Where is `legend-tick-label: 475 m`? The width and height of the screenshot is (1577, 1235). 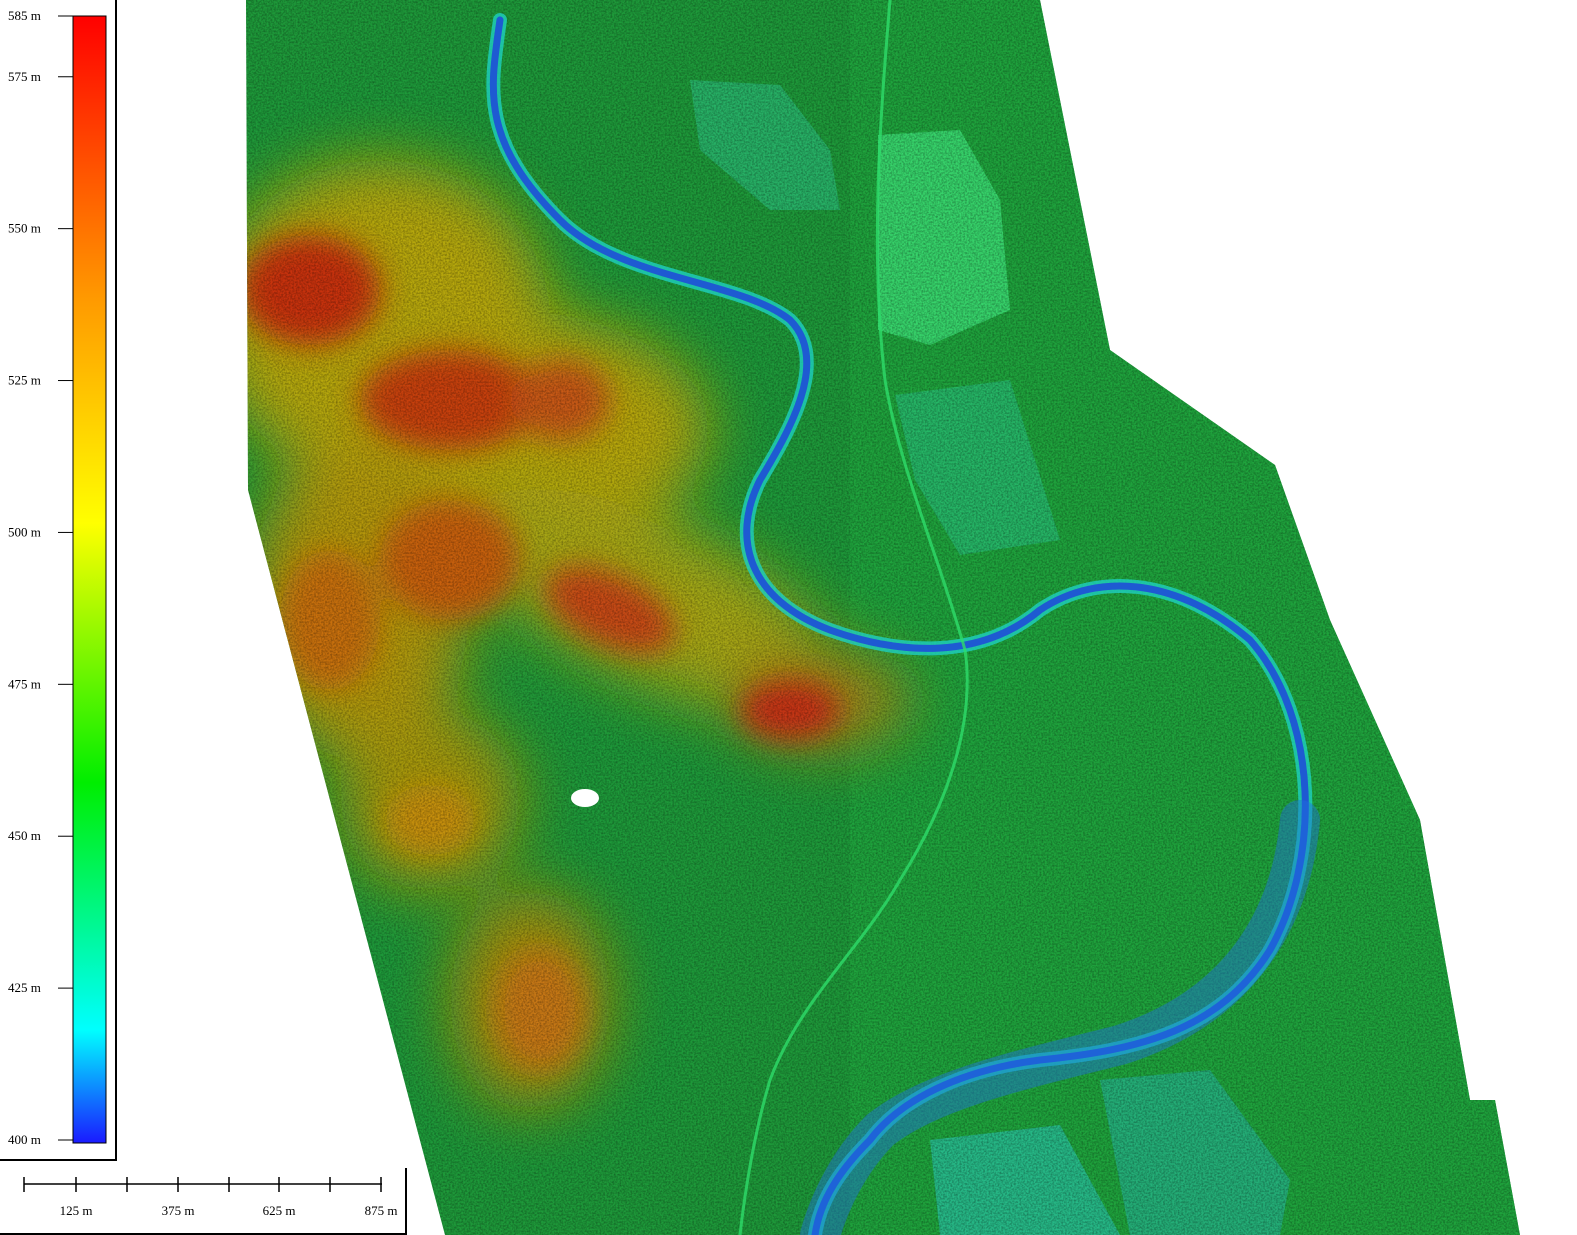 legend-tick-label: 475 m is located at coordinates (24, 683).